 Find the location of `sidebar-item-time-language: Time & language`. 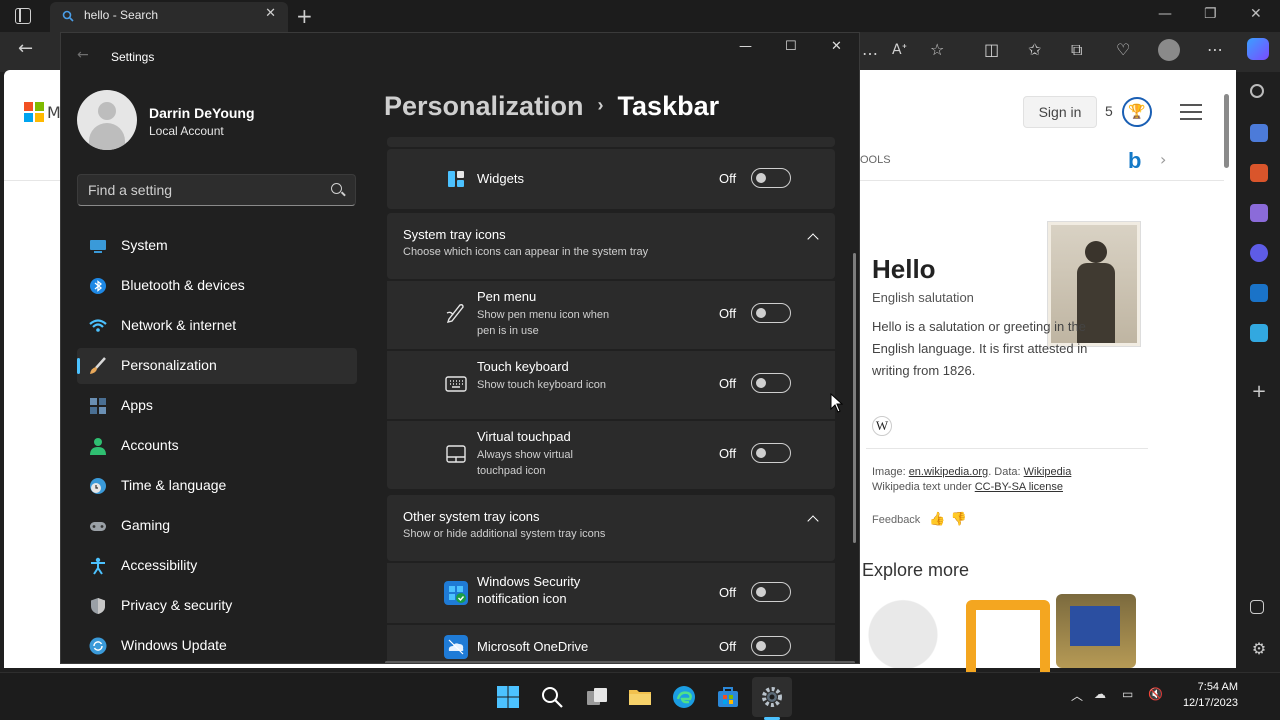

sidebar-item-time-language: Time & language is located at coordinates (217, 486).